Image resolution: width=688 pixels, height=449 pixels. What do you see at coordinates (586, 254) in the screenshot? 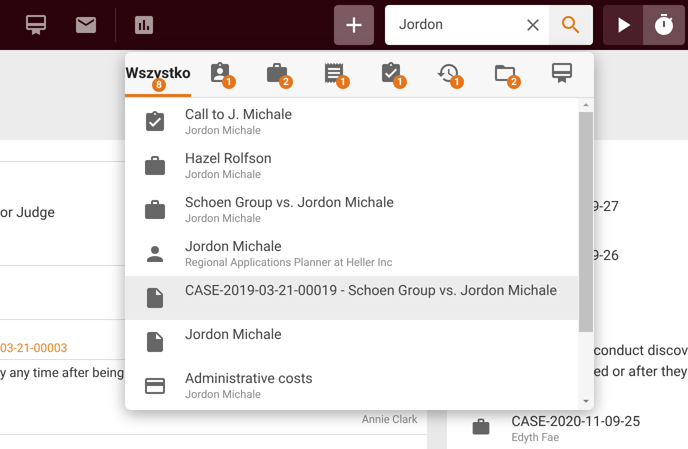
I see `scrollbar` at bounding box center [586, 254].